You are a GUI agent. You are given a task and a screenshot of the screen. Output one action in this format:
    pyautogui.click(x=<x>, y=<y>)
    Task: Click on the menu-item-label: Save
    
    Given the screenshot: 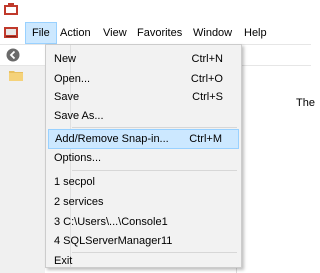 What is the action you would take?
    pyautogui.click(x=67, y=97)
    